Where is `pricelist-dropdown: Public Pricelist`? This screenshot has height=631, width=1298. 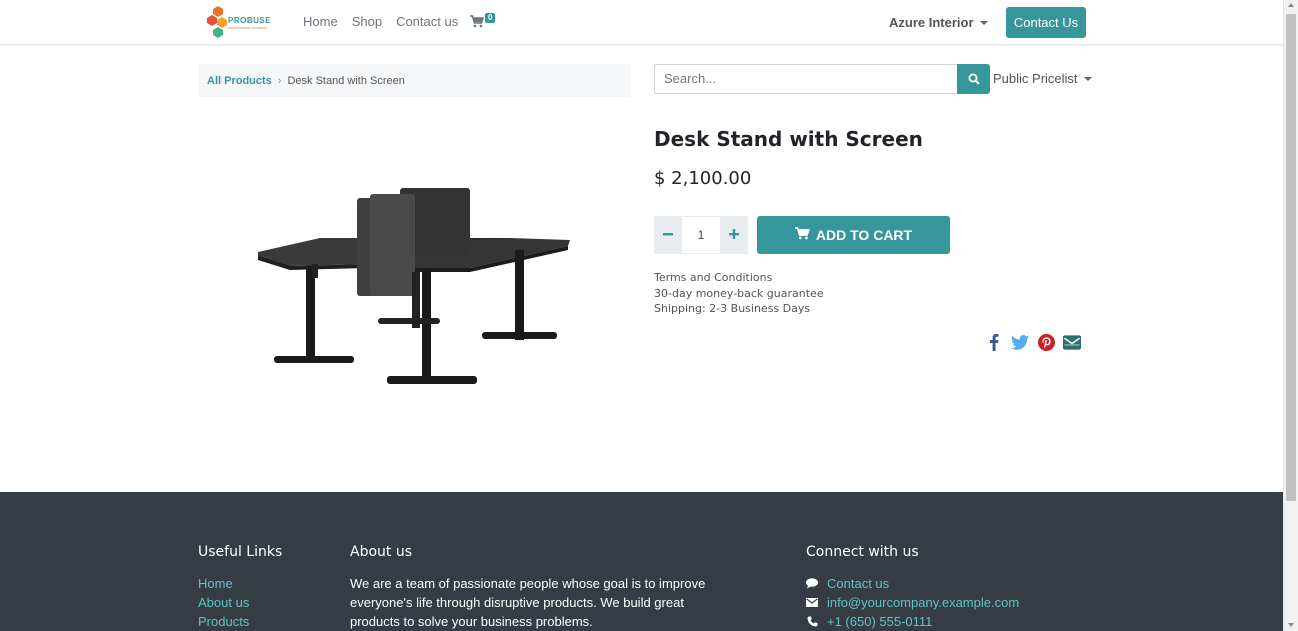
pricelist-dropdown: Public Pricelist is located at coordinates (1042, 78).